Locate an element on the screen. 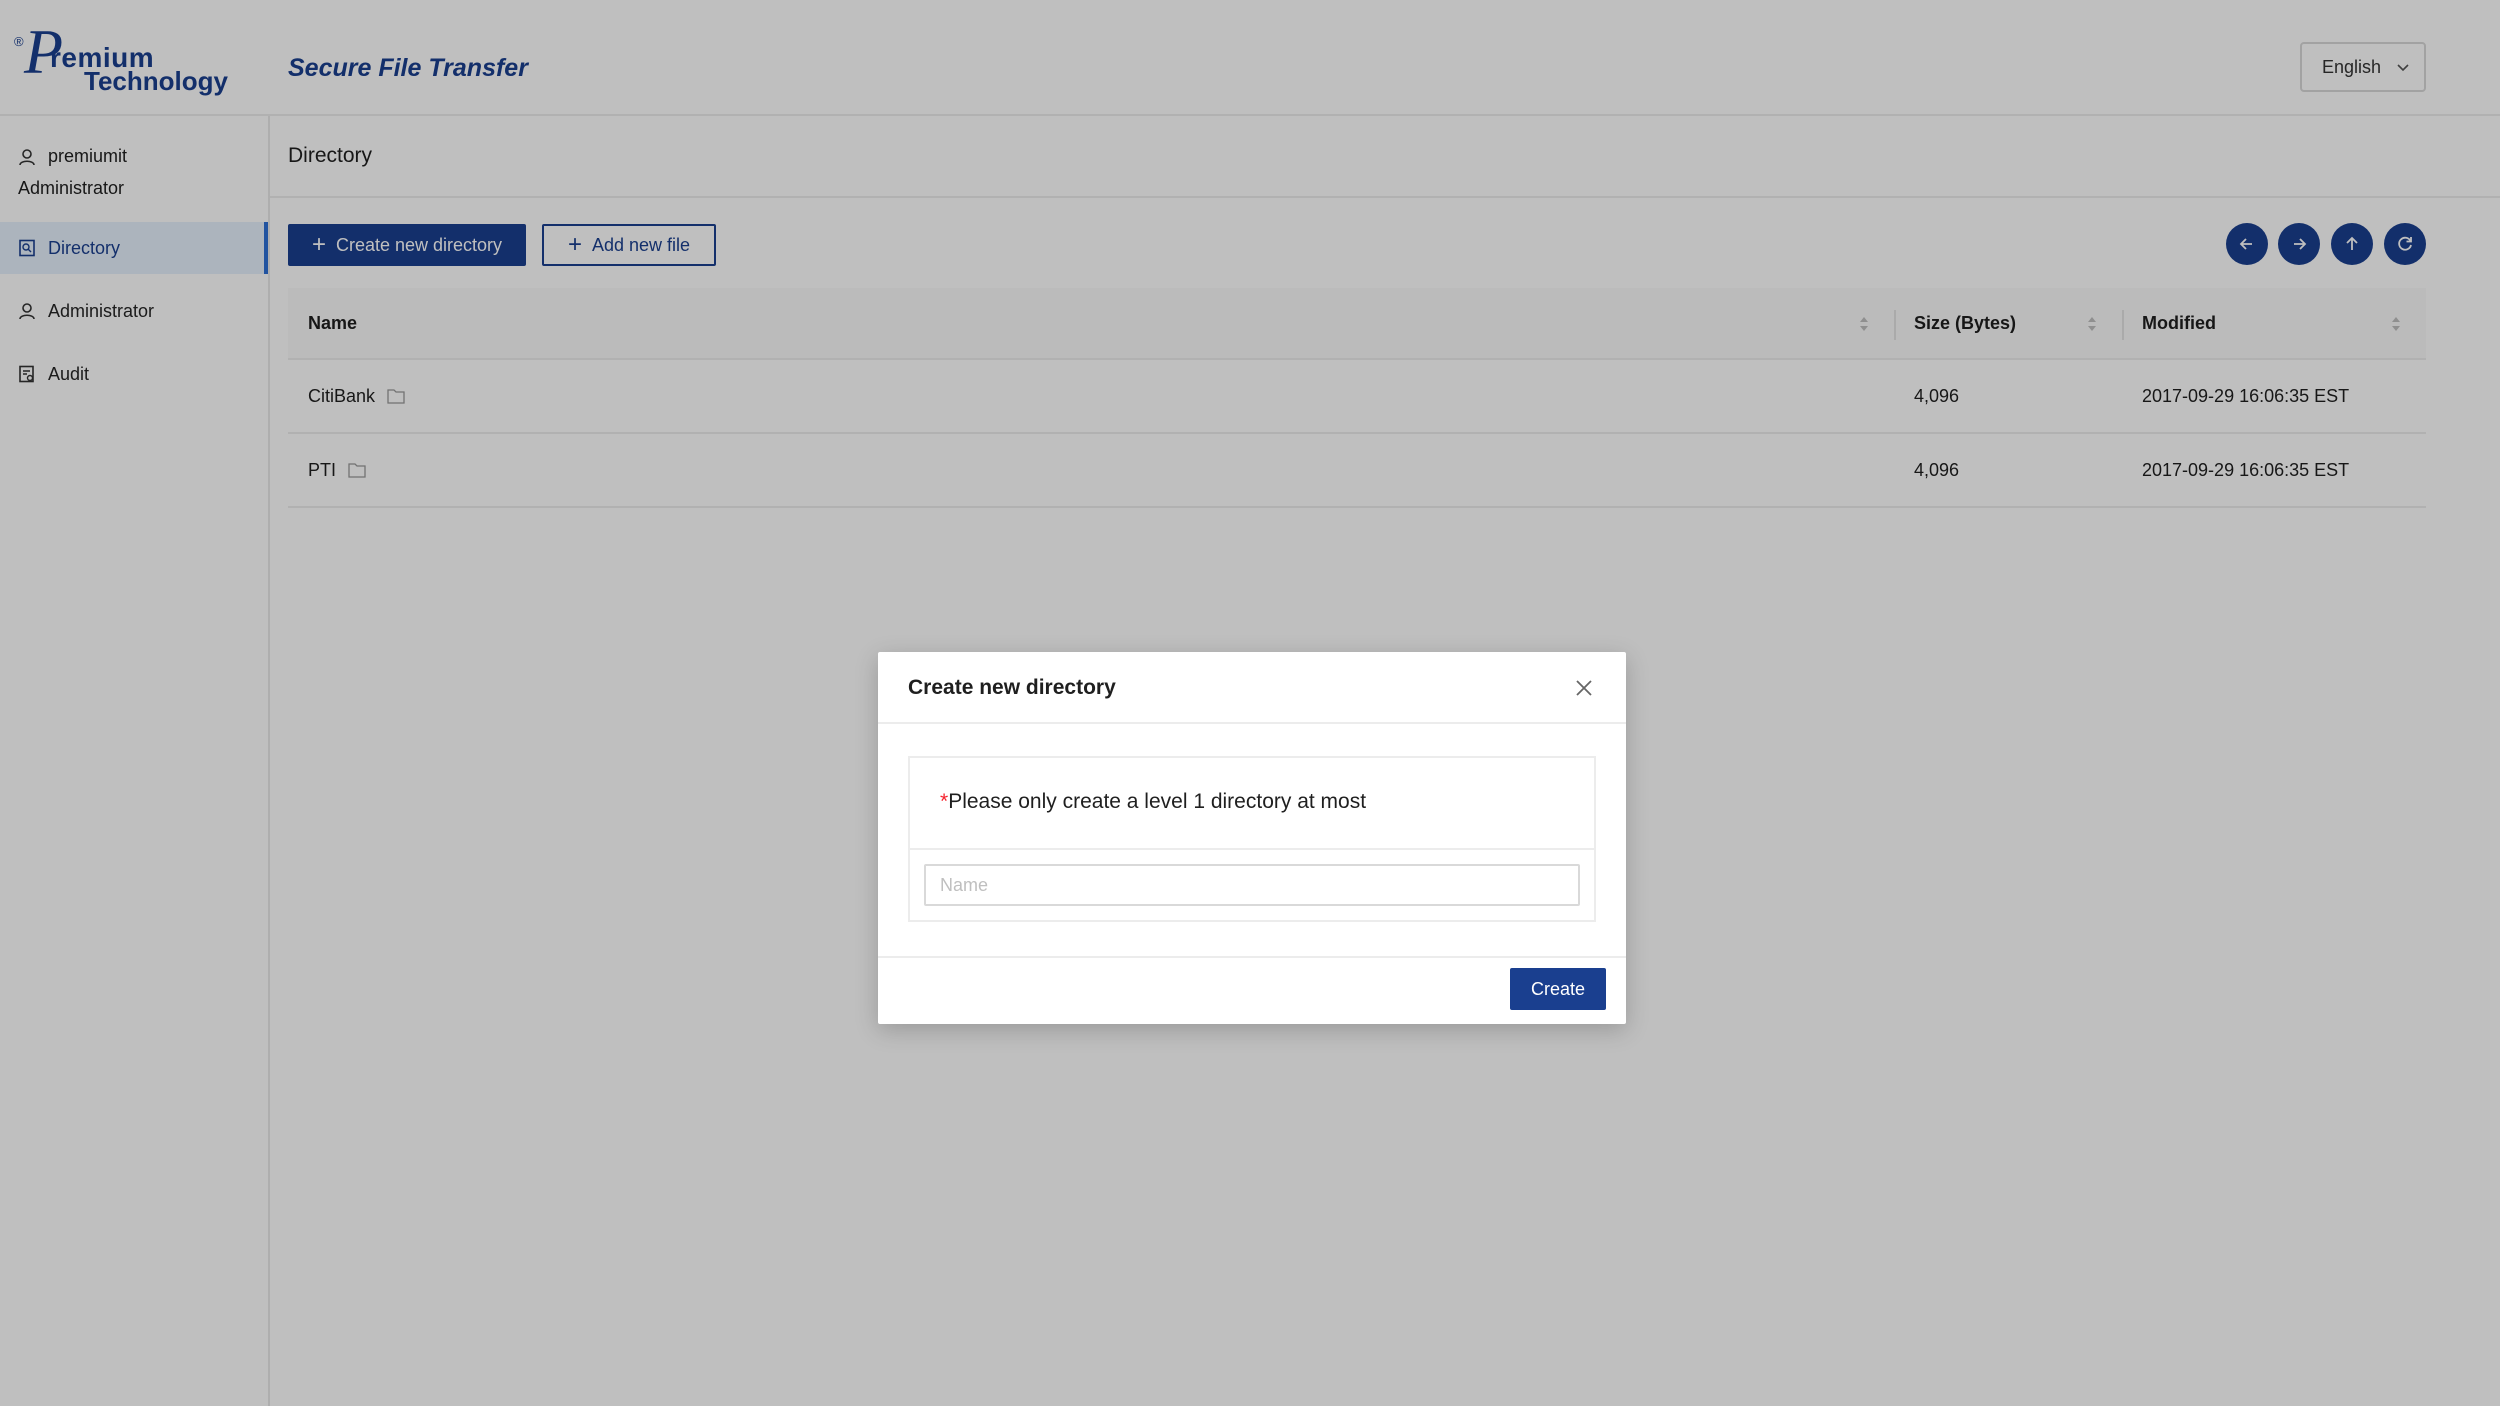 Image resolution: width=2500 pixels, height=1406 pixels. dialog-footer: Create is located at coordinates (1252, 990).